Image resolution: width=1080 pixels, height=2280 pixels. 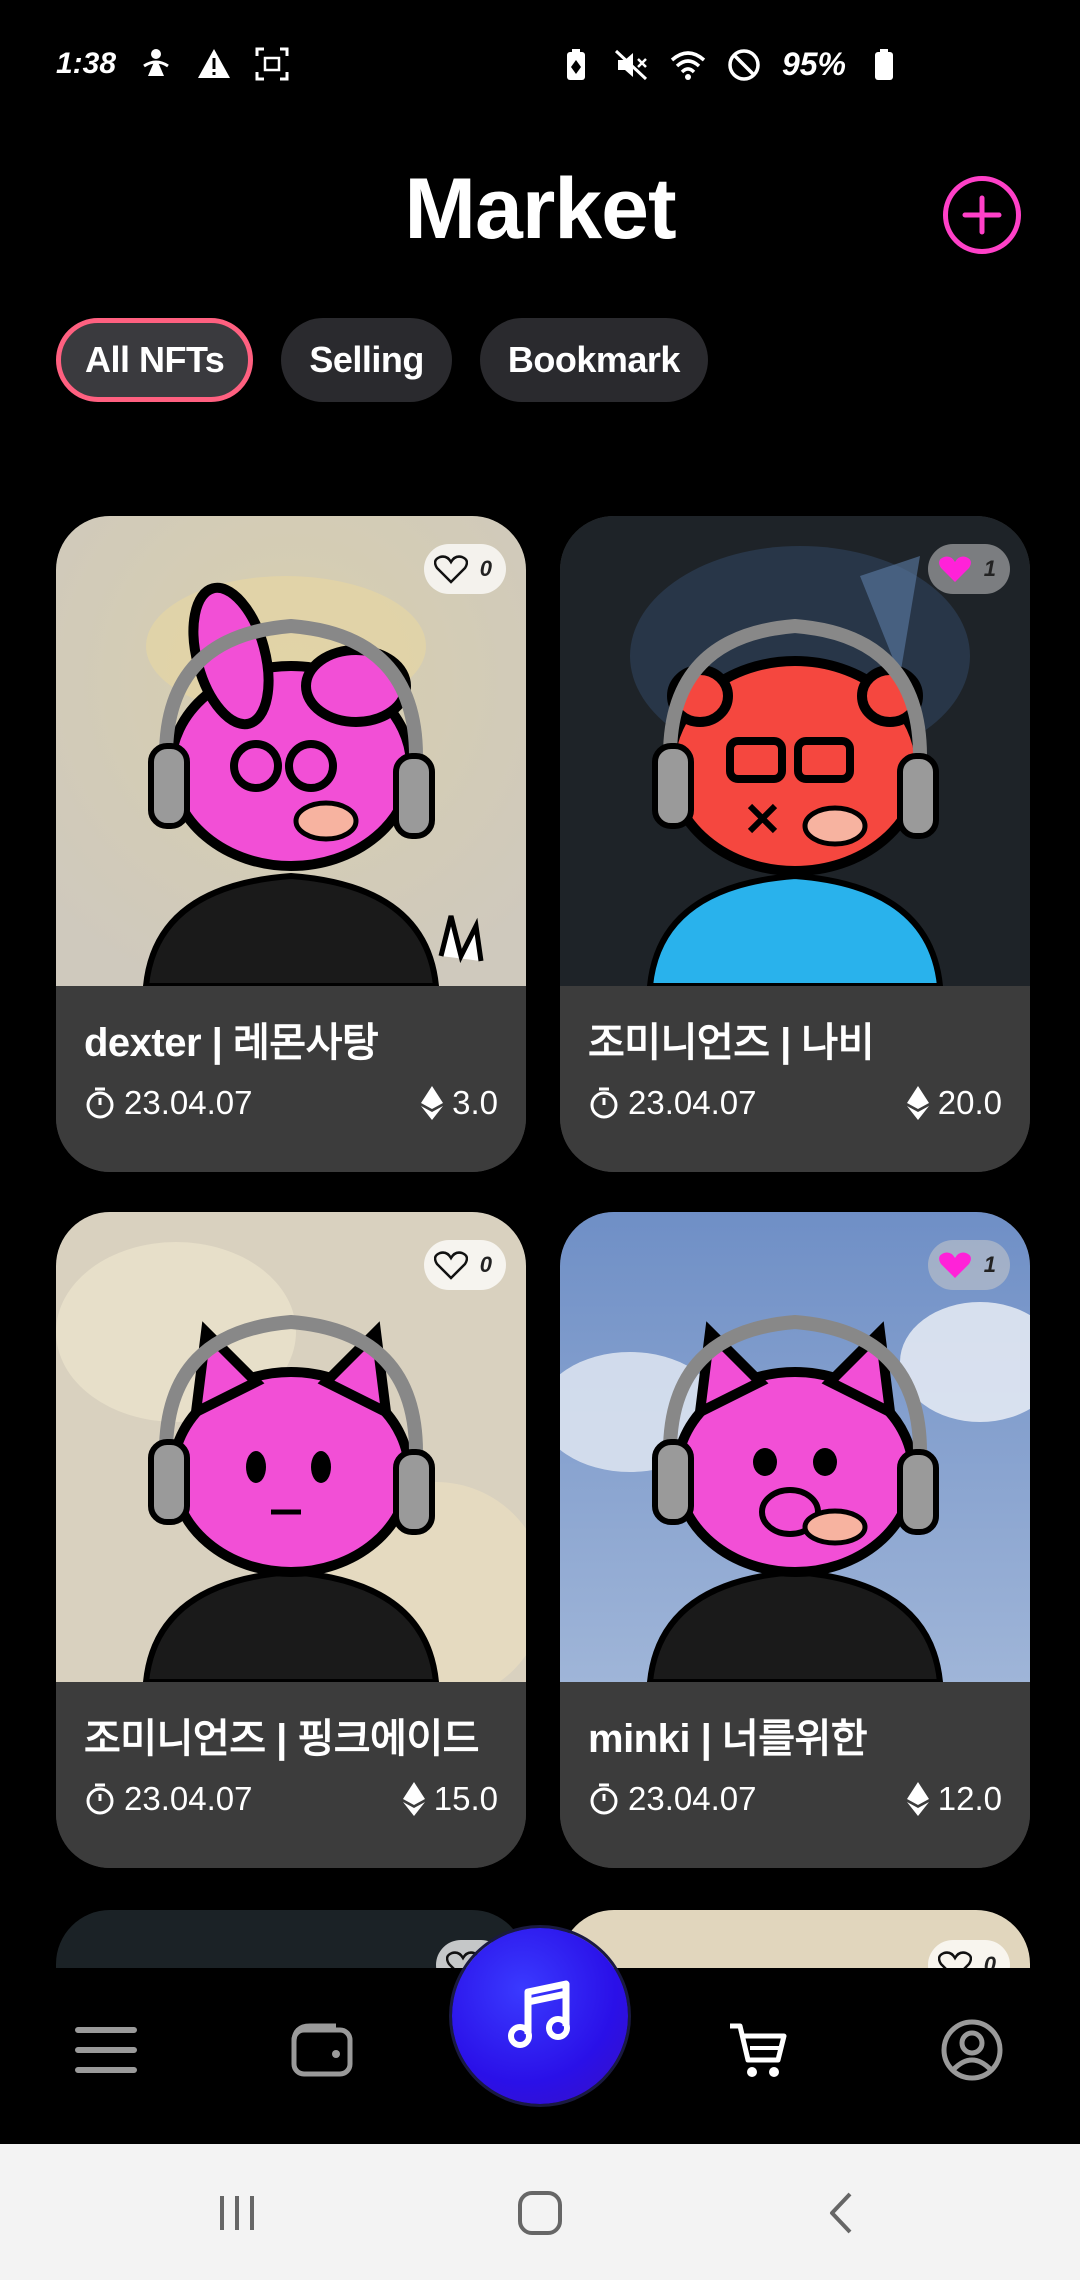 What do you see at coordinates (884, 64) in the screenshot?
I see `battery-icon` at bounding box center [884, 64].